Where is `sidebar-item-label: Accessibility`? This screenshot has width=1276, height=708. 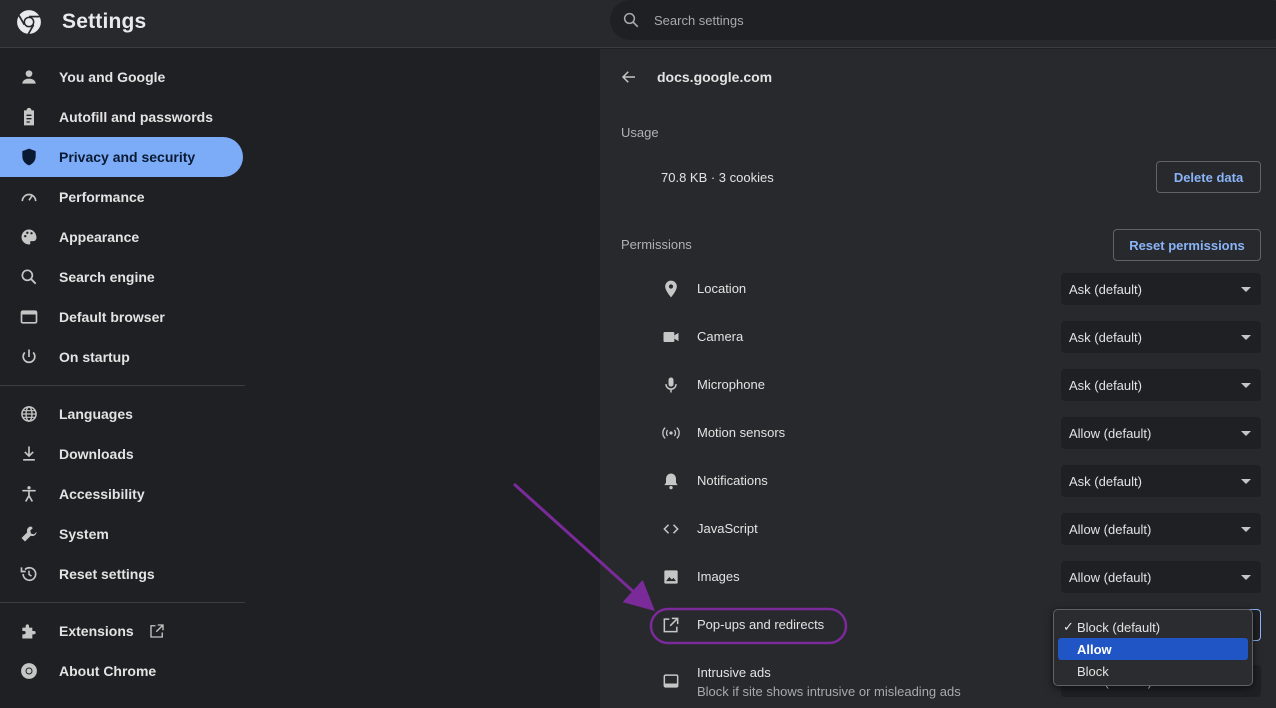 sidebar-item-label: Accessibility is located at coordinates (102, 494).